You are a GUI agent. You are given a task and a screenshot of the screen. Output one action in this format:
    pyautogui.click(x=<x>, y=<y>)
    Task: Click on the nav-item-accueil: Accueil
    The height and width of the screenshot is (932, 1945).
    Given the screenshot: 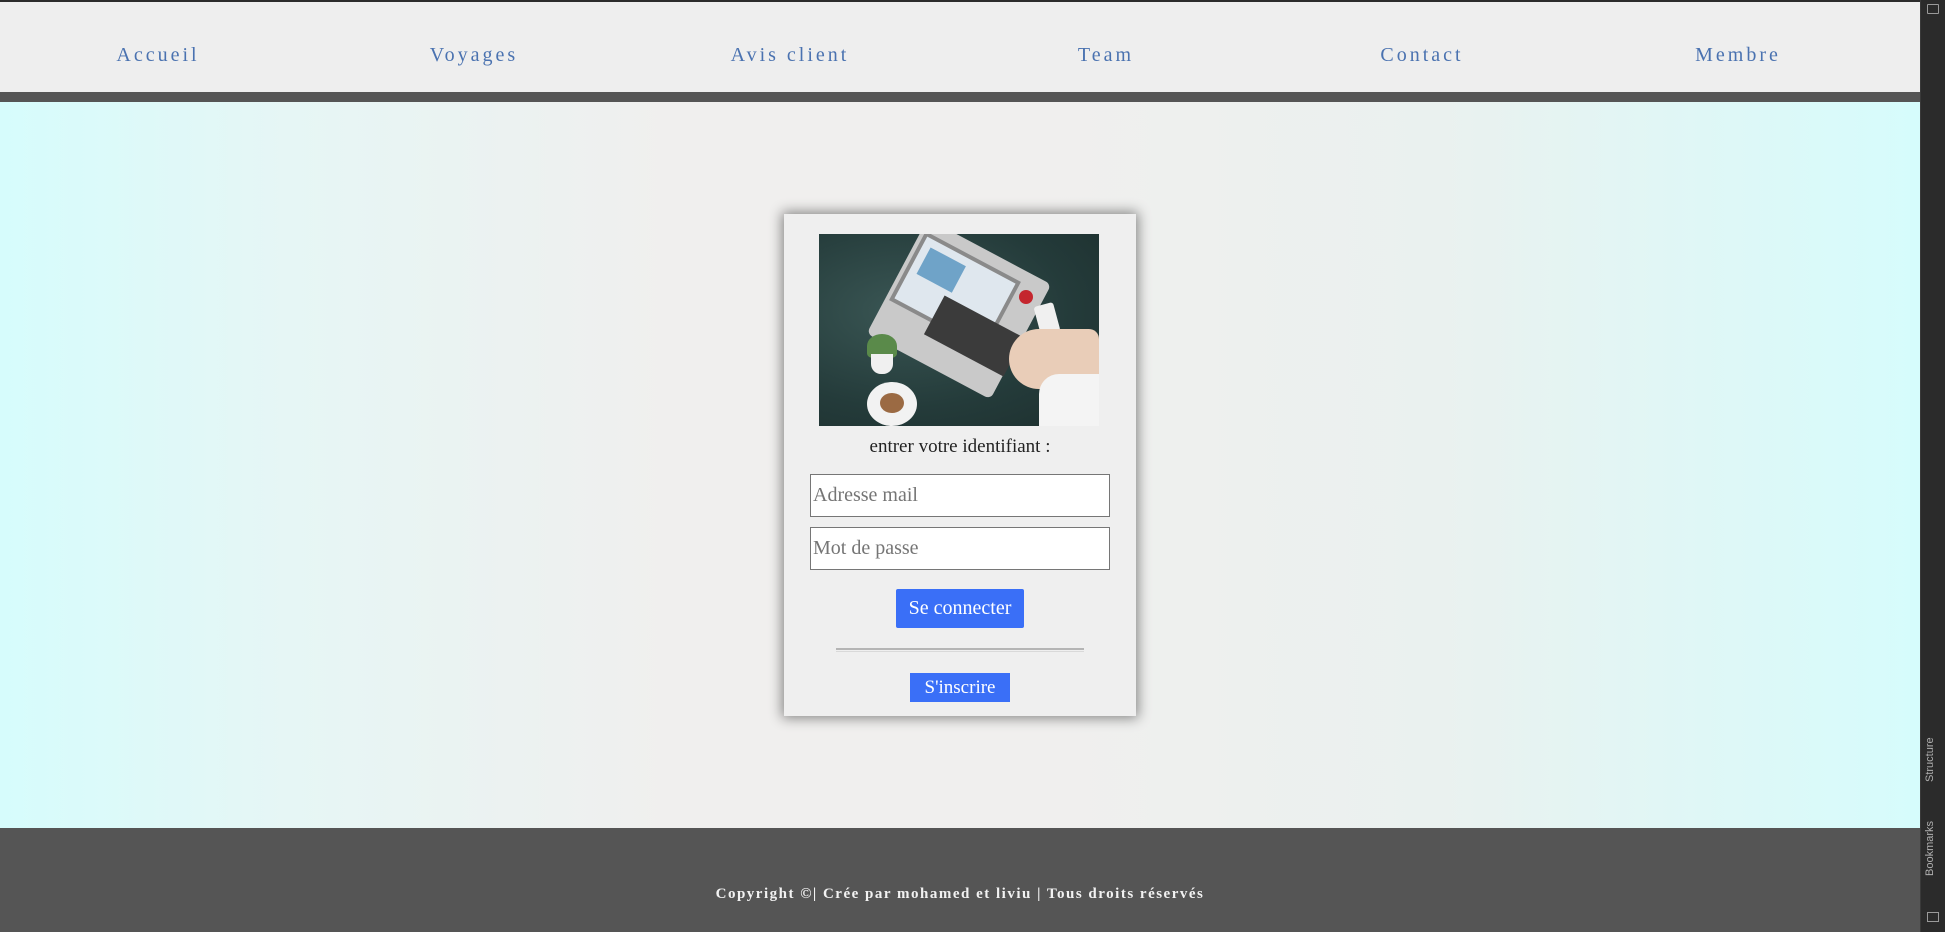 What is the action you would take?
    pyautogui.click(x=157, y=55)
    